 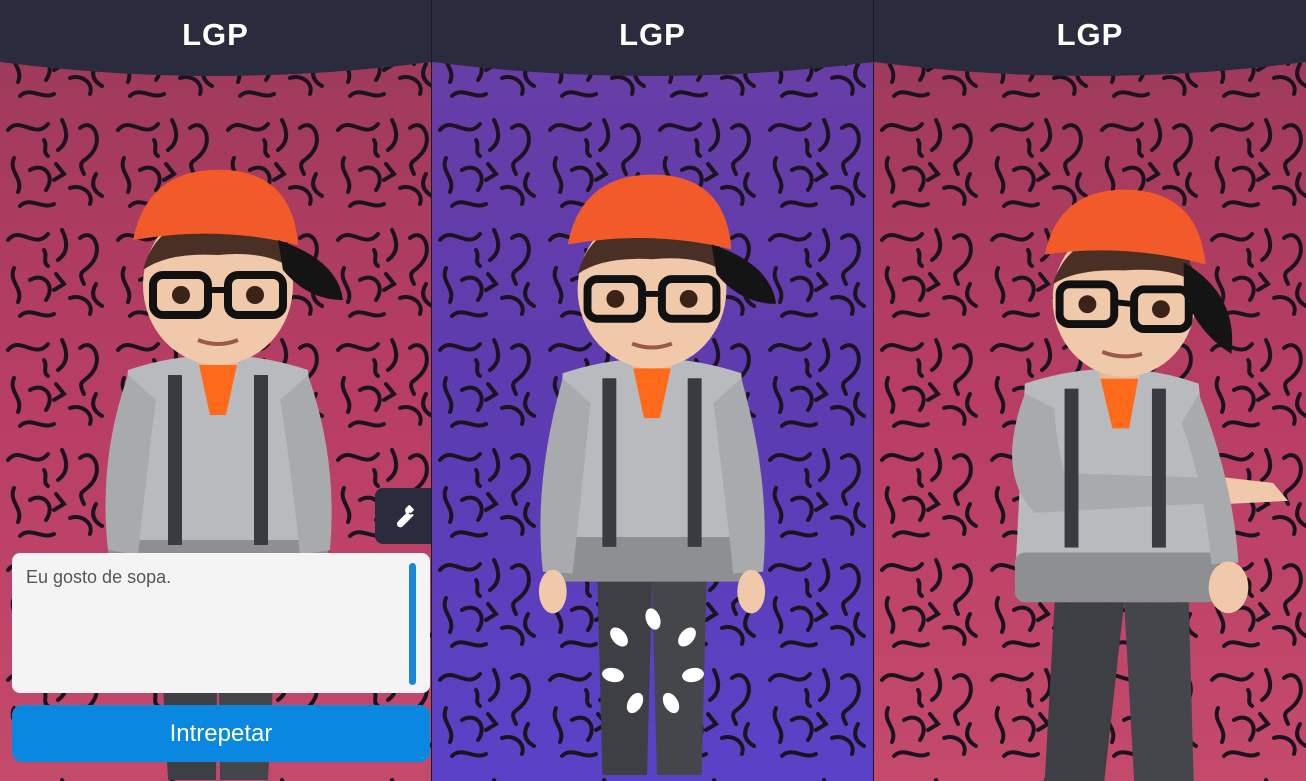 I want to click on input-scrollbar, so click(x=412, y=624).